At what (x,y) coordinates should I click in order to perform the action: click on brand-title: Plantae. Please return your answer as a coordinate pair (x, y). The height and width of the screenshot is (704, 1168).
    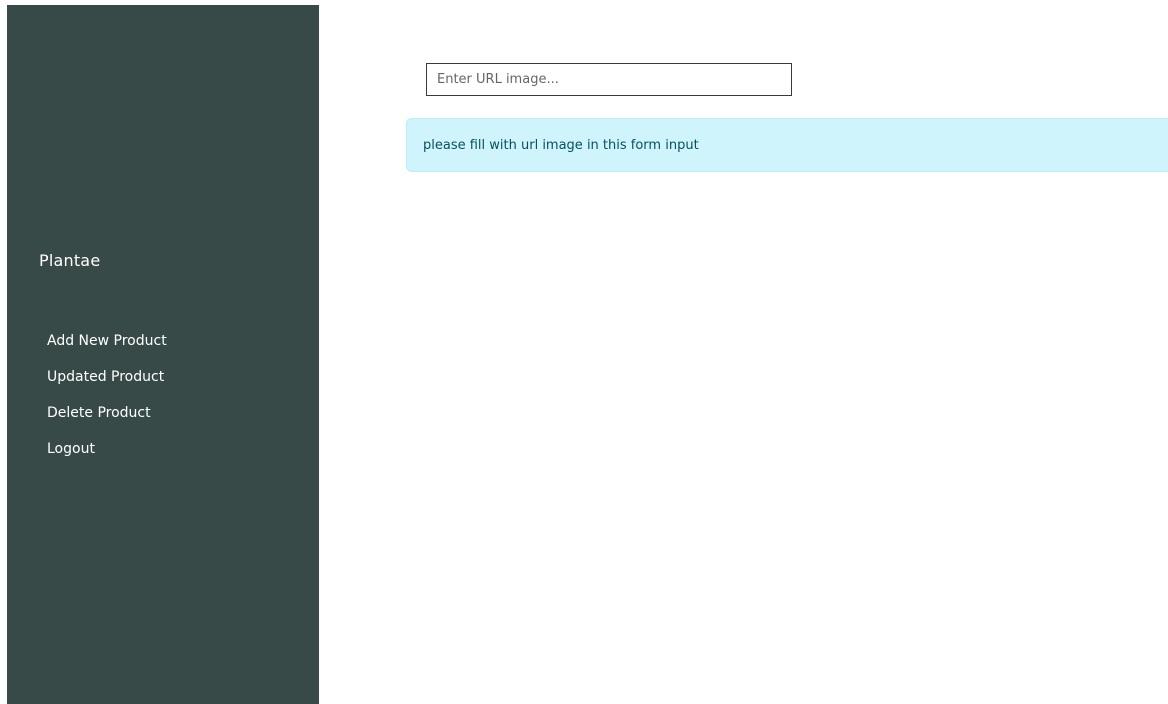
    Looking at the image, I should click on (70, 260).